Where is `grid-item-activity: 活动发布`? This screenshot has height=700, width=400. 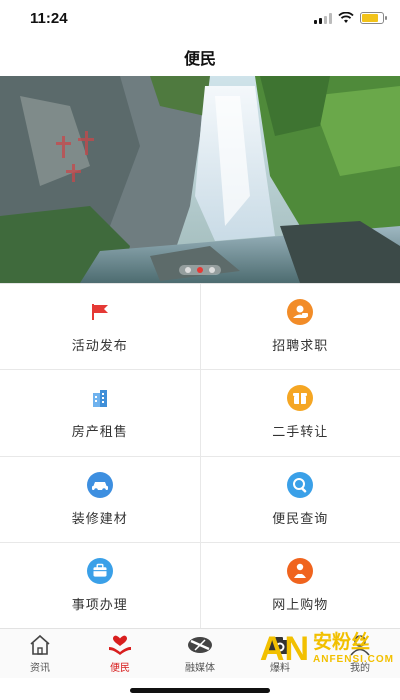
grid-item-activity: 活动发布 is located at coordinates (100, 326).